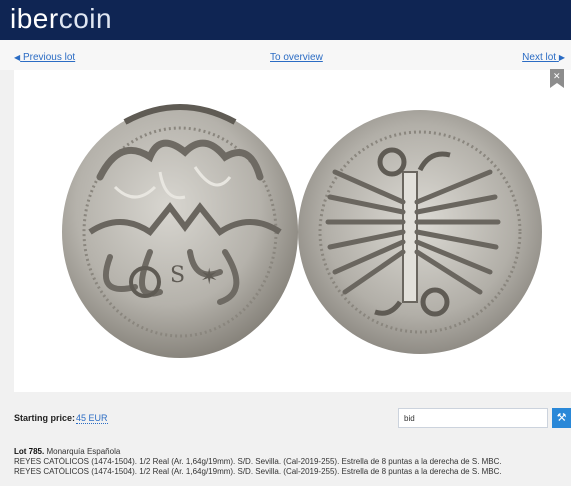  I want to click on hammer-icon: ⚒, so click(561, 418).